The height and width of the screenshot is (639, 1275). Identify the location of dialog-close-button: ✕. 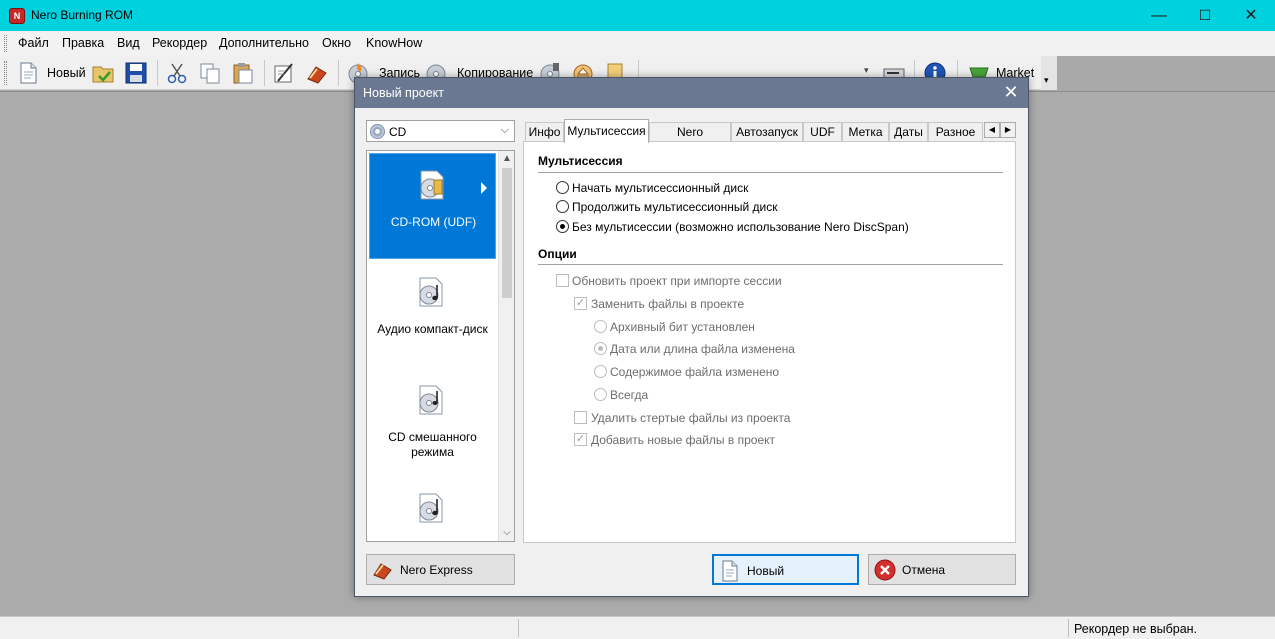
(1011, 92).